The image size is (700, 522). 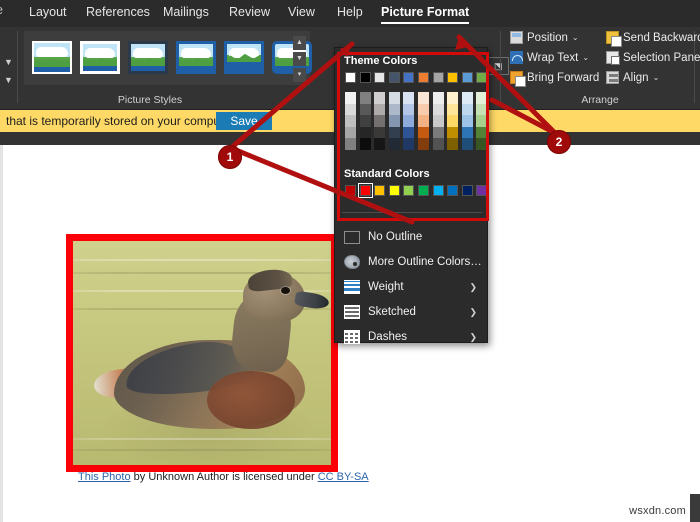 I want to click on gallery-more-icon: ▾, so click(x=299, y=75).